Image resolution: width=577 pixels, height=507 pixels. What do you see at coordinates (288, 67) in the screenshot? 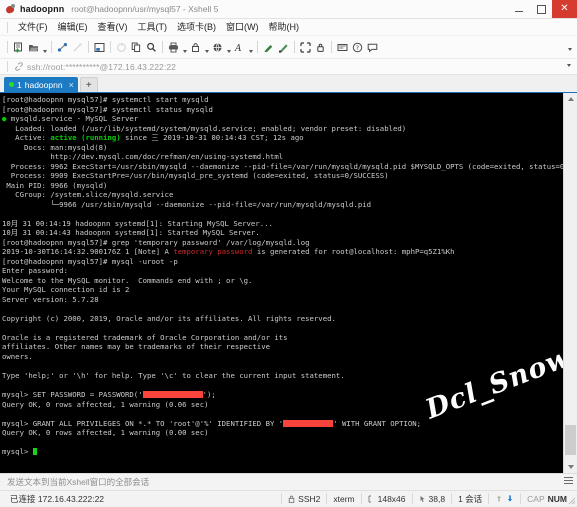
I see `address-bar: ssh://root:**********@172.16.43.222:22` at bounding box center [288, 67].